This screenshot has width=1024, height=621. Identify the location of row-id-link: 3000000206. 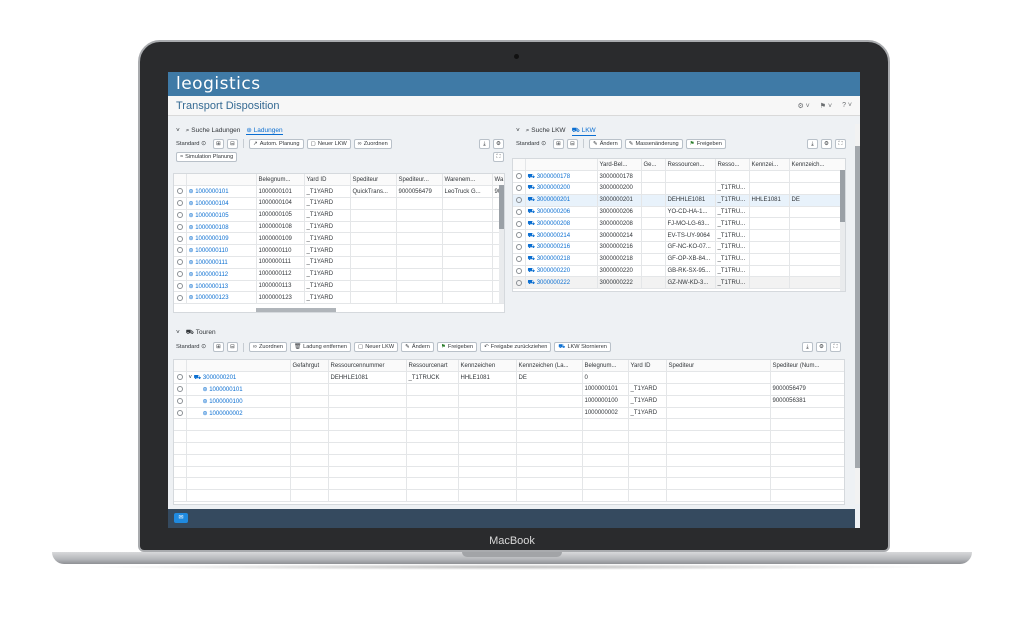
(553, 212).